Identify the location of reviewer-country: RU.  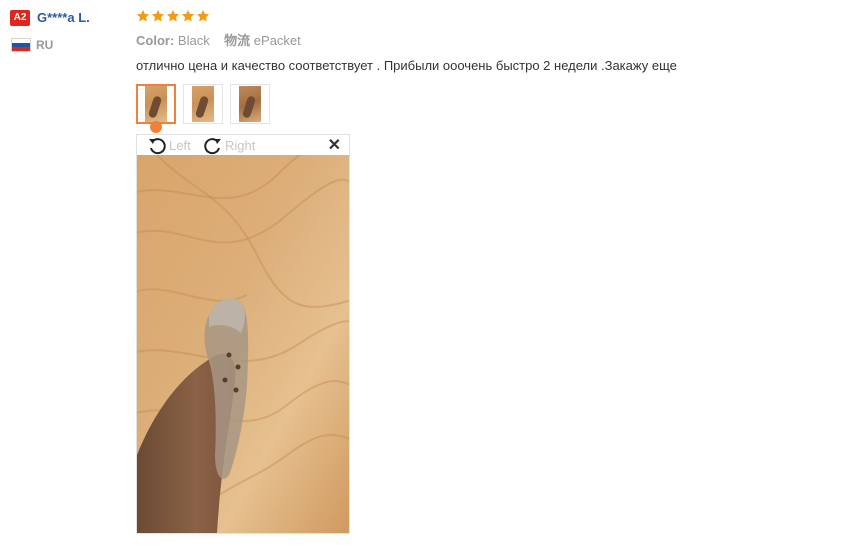
(45, 45).